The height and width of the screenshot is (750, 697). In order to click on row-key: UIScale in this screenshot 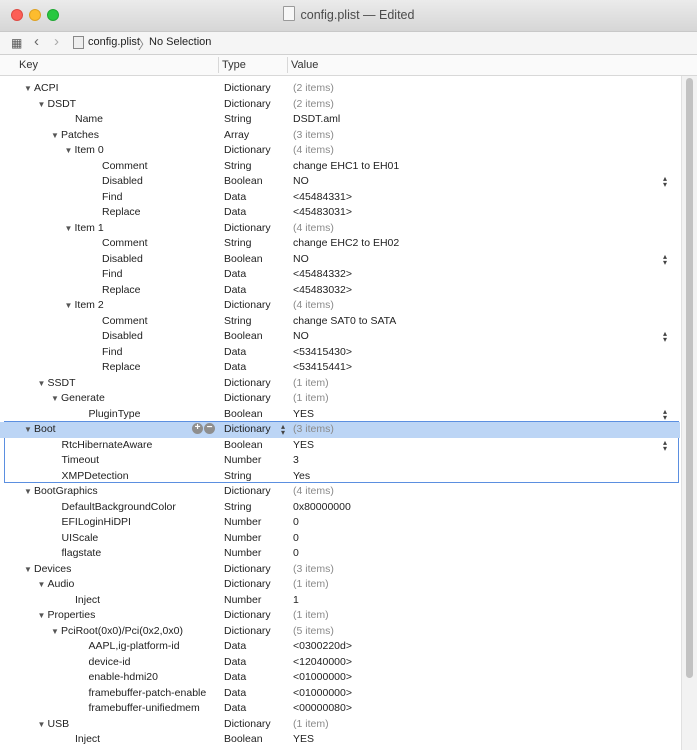, I will do `click(80, 538)`.